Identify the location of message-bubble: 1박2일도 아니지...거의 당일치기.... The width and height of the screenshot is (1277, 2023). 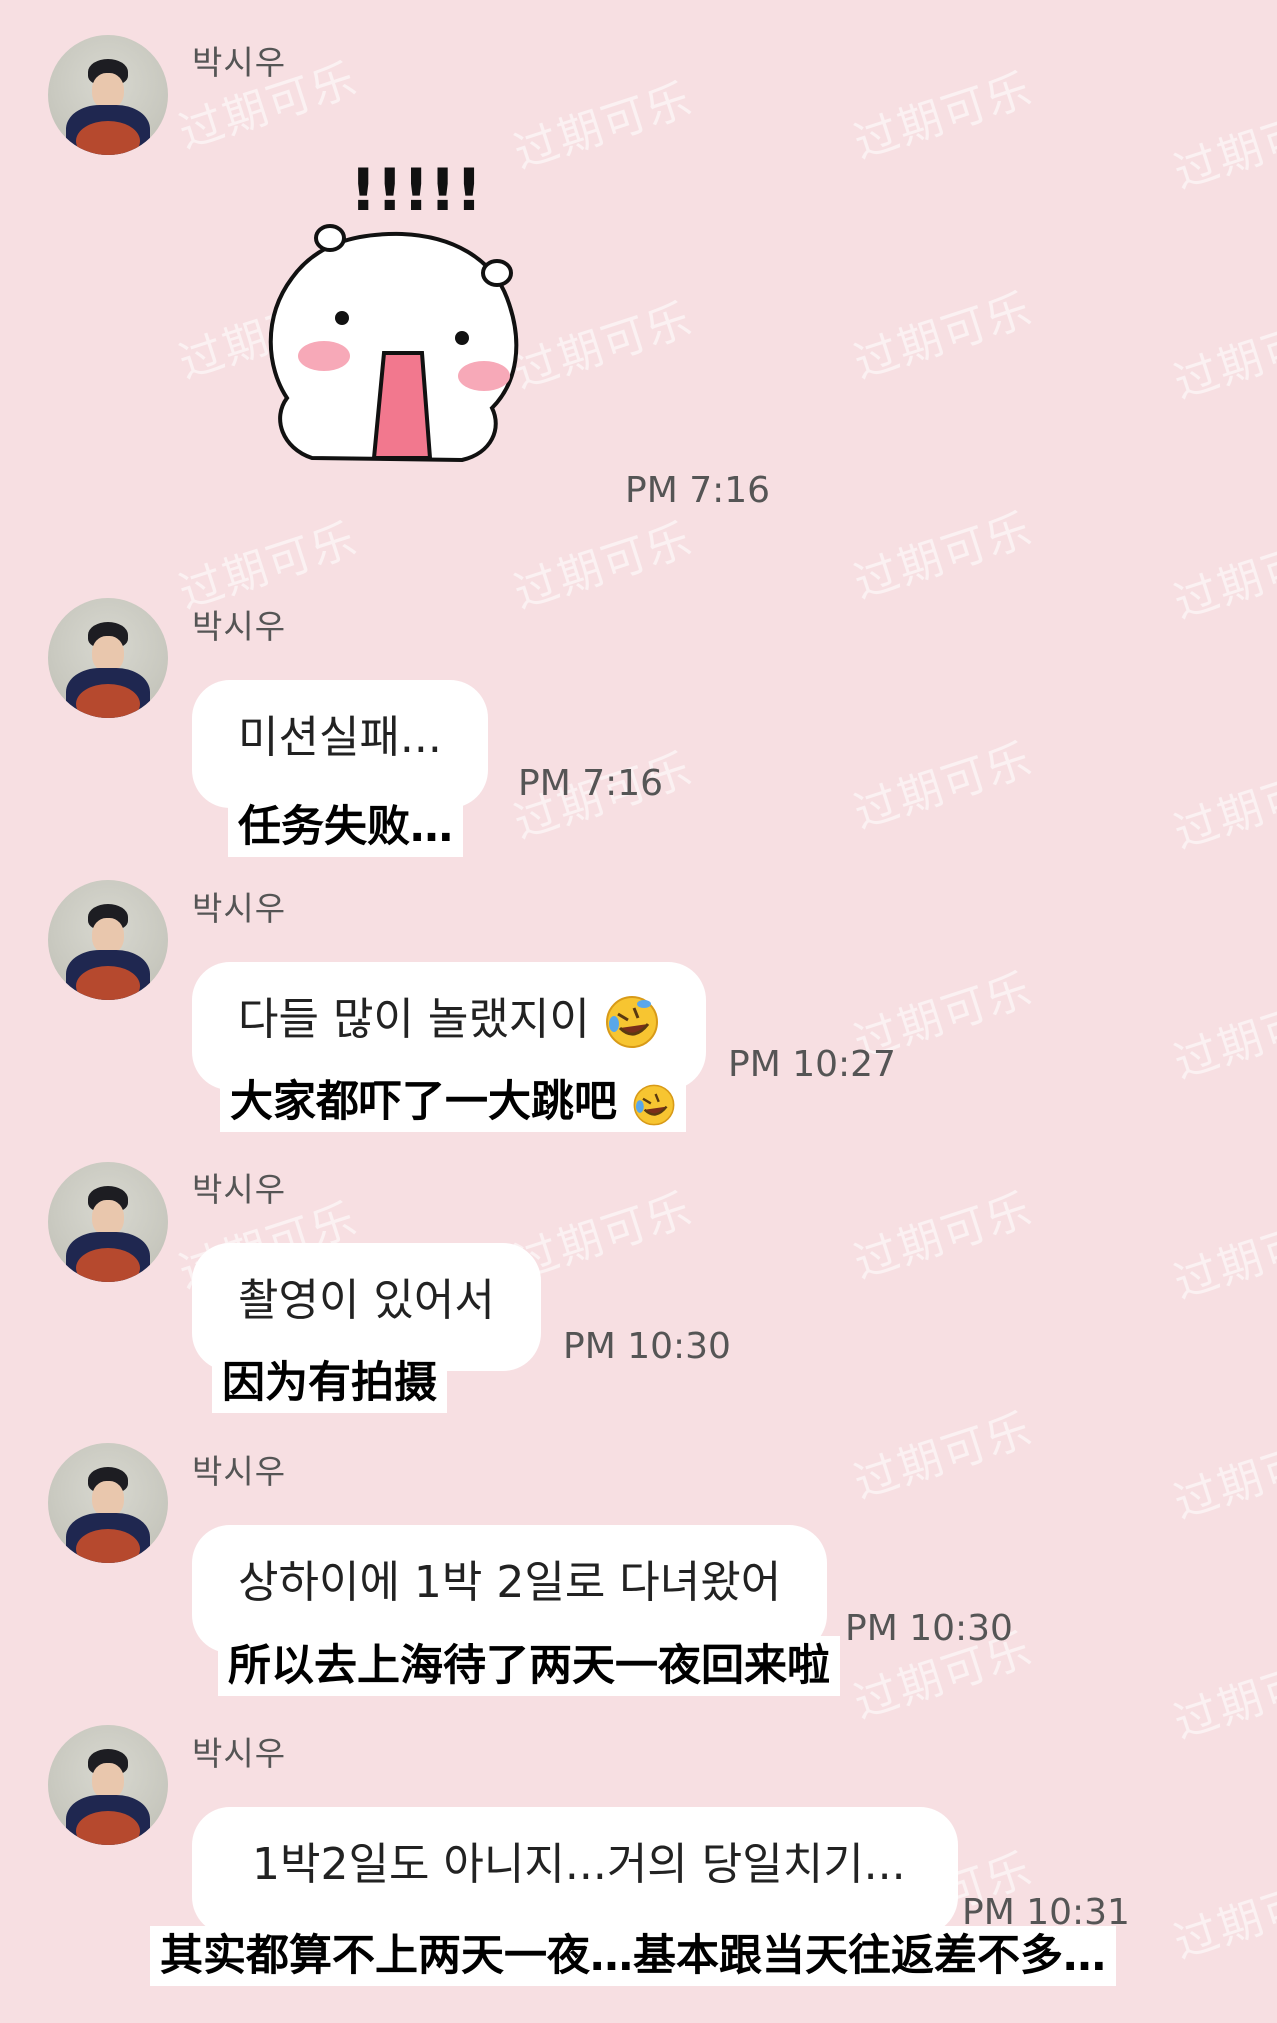
(575, 1871).